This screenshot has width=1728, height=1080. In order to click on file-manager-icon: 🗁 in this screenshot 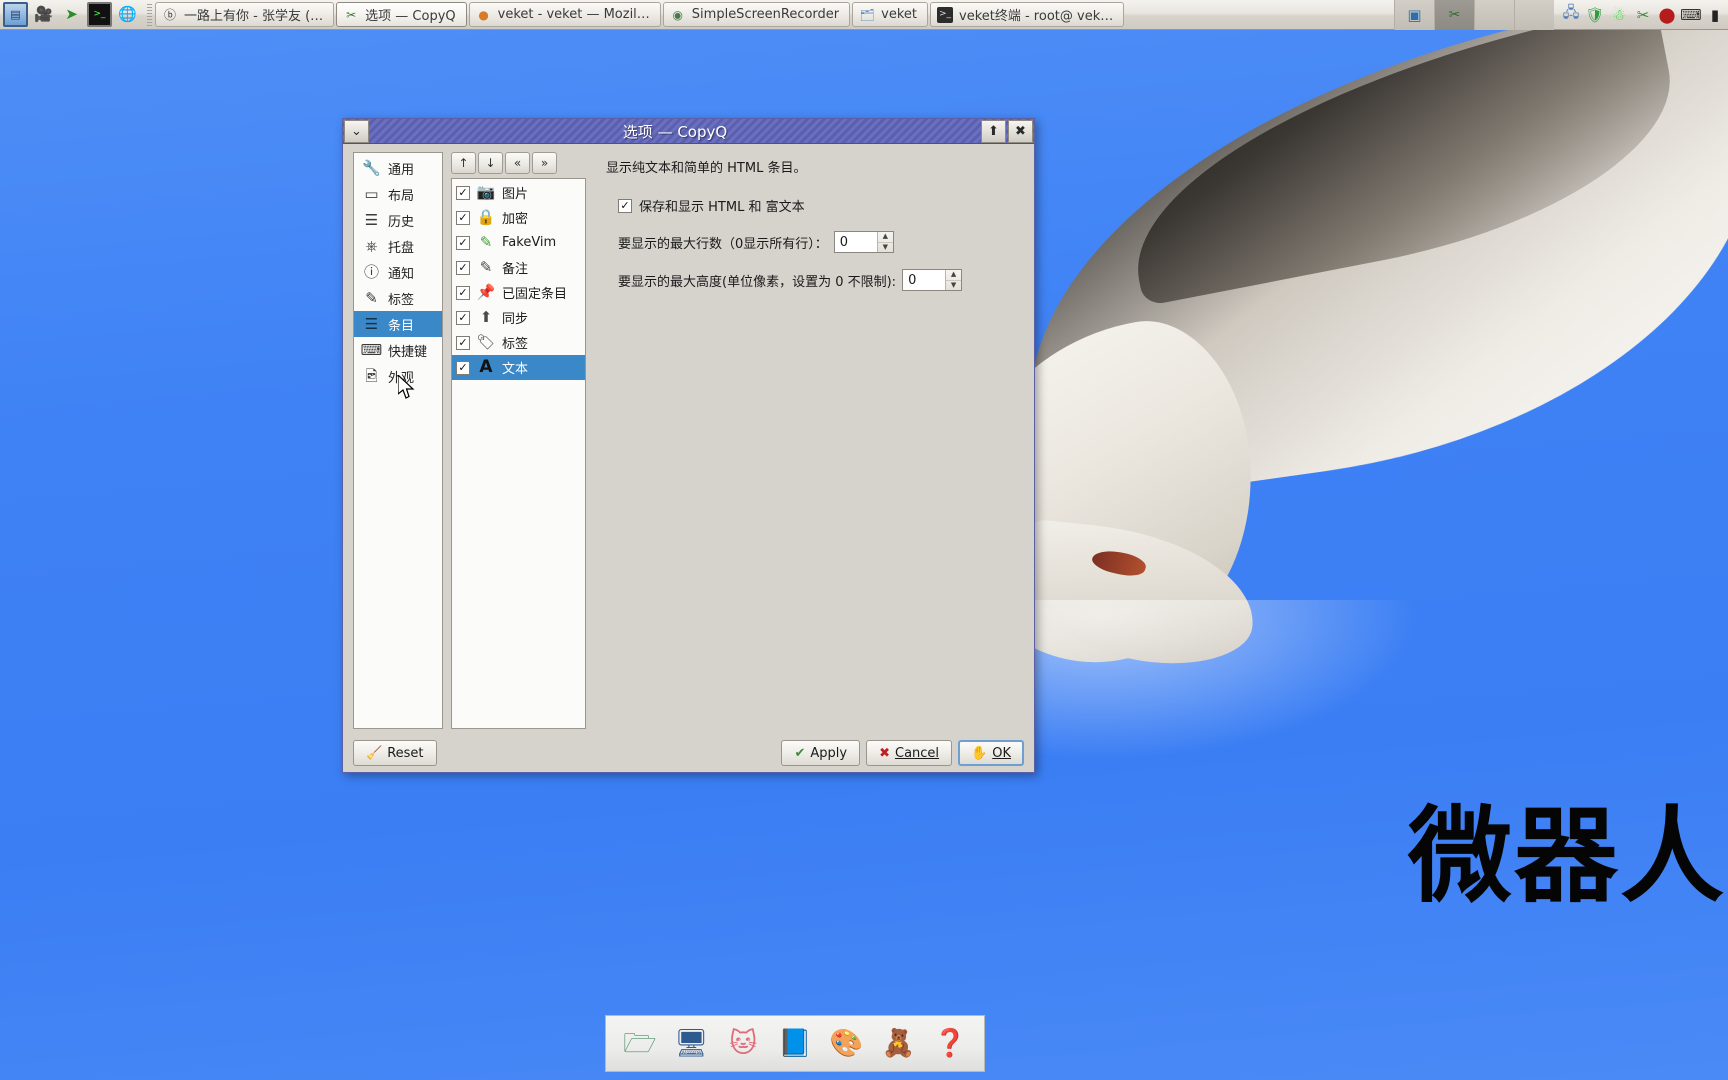, I will do `click(640, 1044)`.